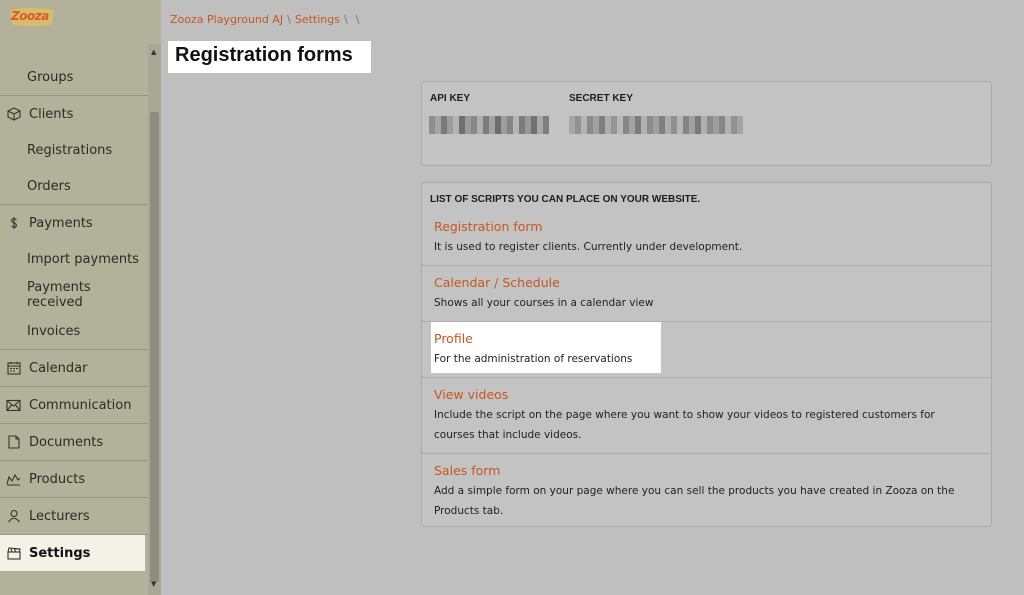 This screenshot has width=1024, height=595. I want to click on sidebar-item-calendar: Calendar, so click(74, 368).